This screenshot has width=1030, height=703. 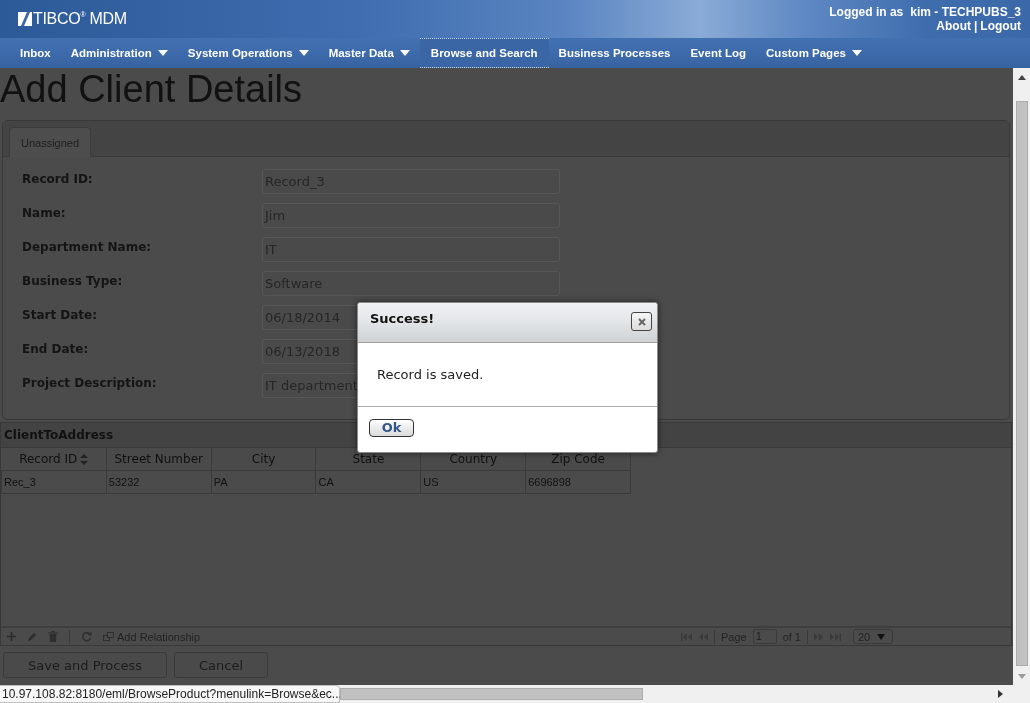 What do you see at coordinates (1000, 694) in the screenshot?
I see `scroll-right-arrow-icon` at bounding box center [1000, 694].